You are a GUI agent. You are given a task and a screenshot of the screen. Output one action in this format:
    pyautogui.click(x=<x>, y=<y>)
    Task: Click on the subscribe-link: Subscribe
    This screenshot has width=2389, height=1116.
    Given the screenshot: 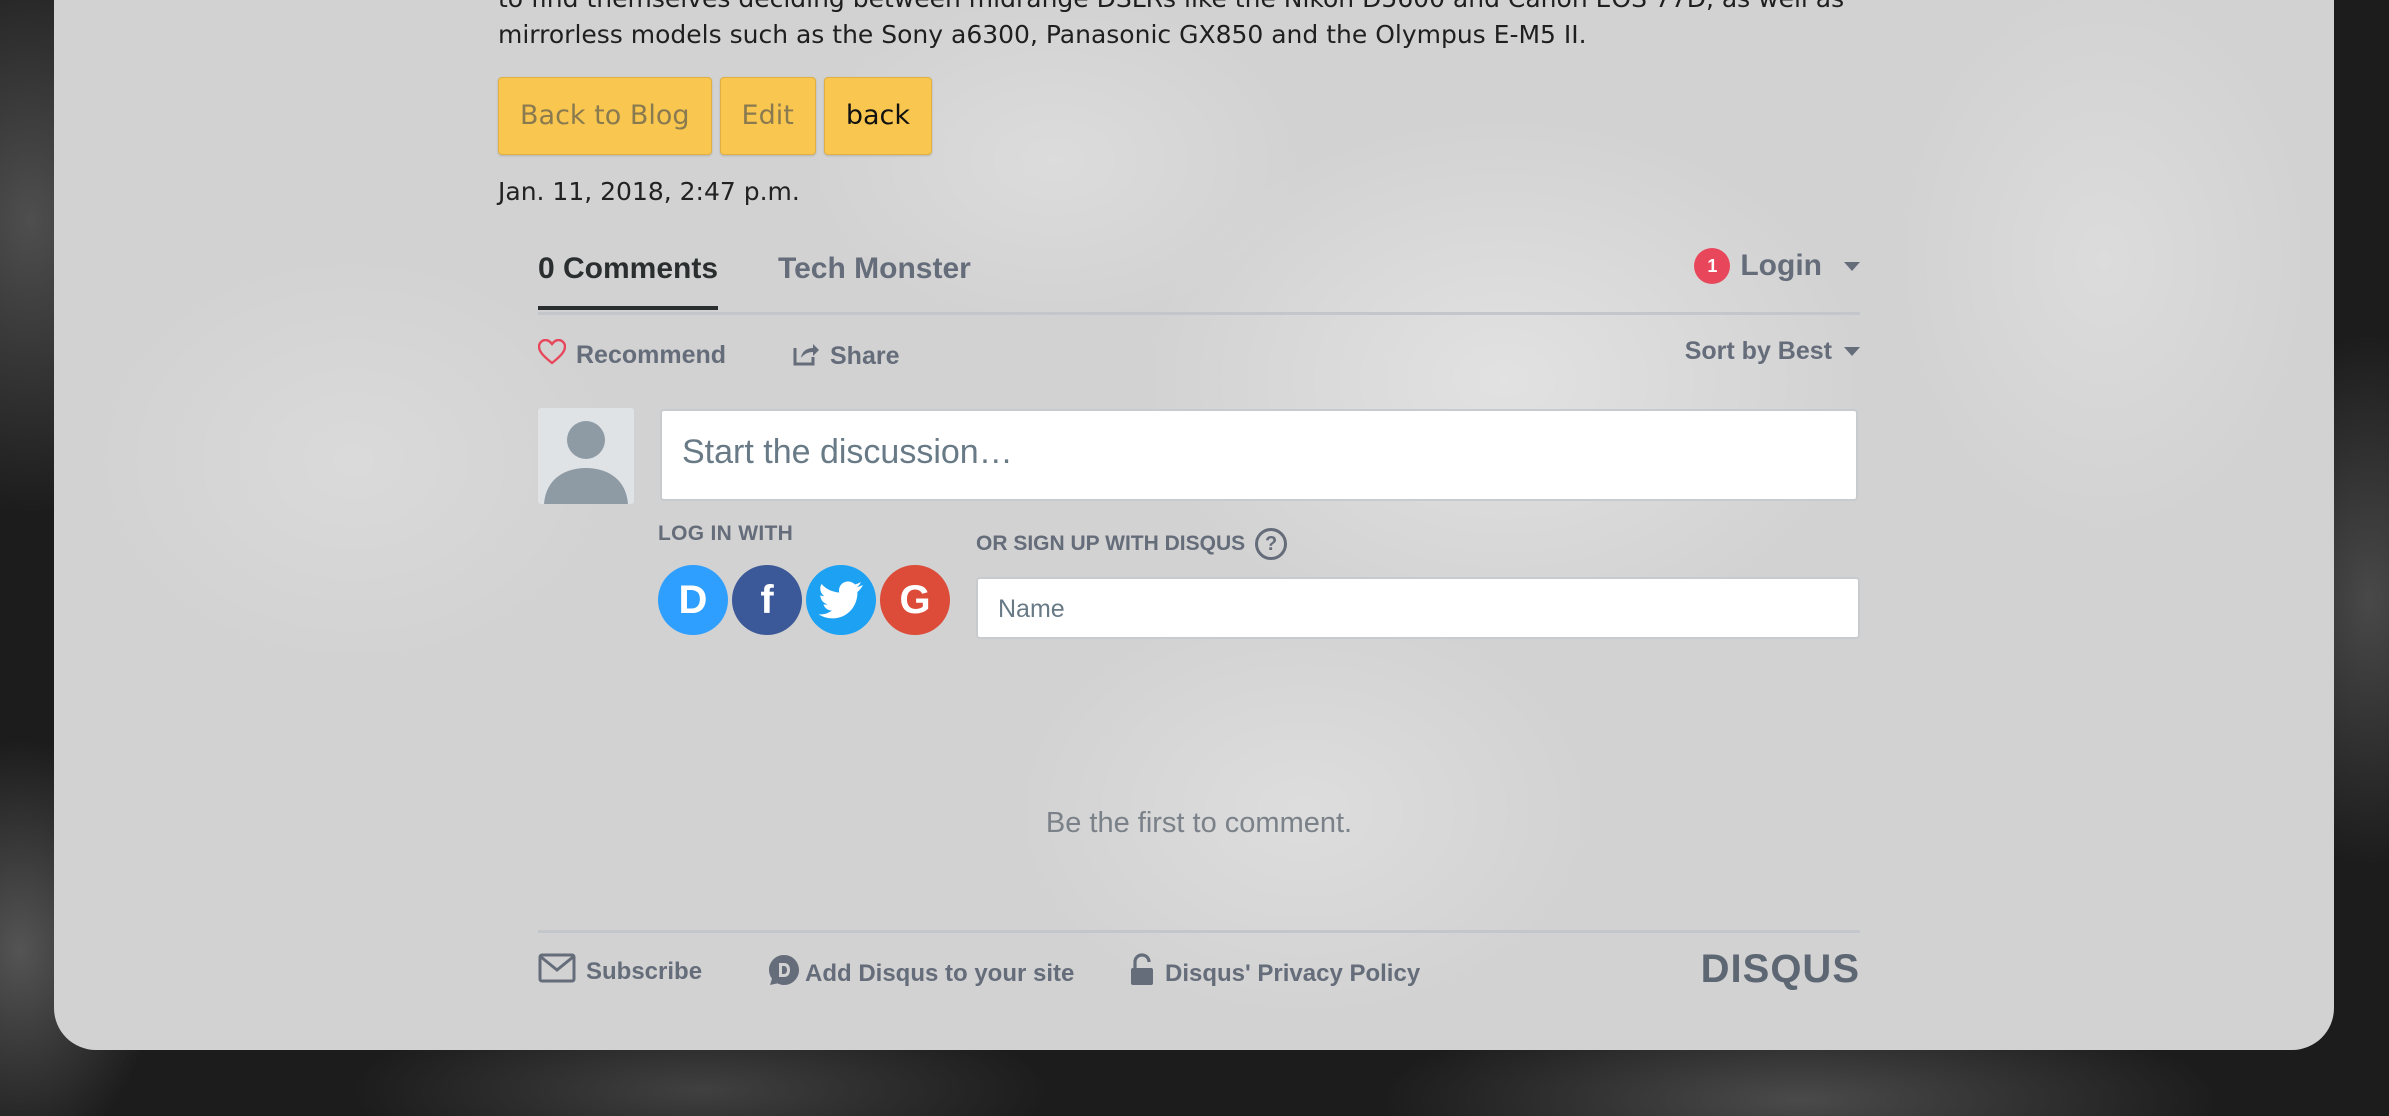 What is the action you would take?
    pyautogui.click(x=620, y=971)
    